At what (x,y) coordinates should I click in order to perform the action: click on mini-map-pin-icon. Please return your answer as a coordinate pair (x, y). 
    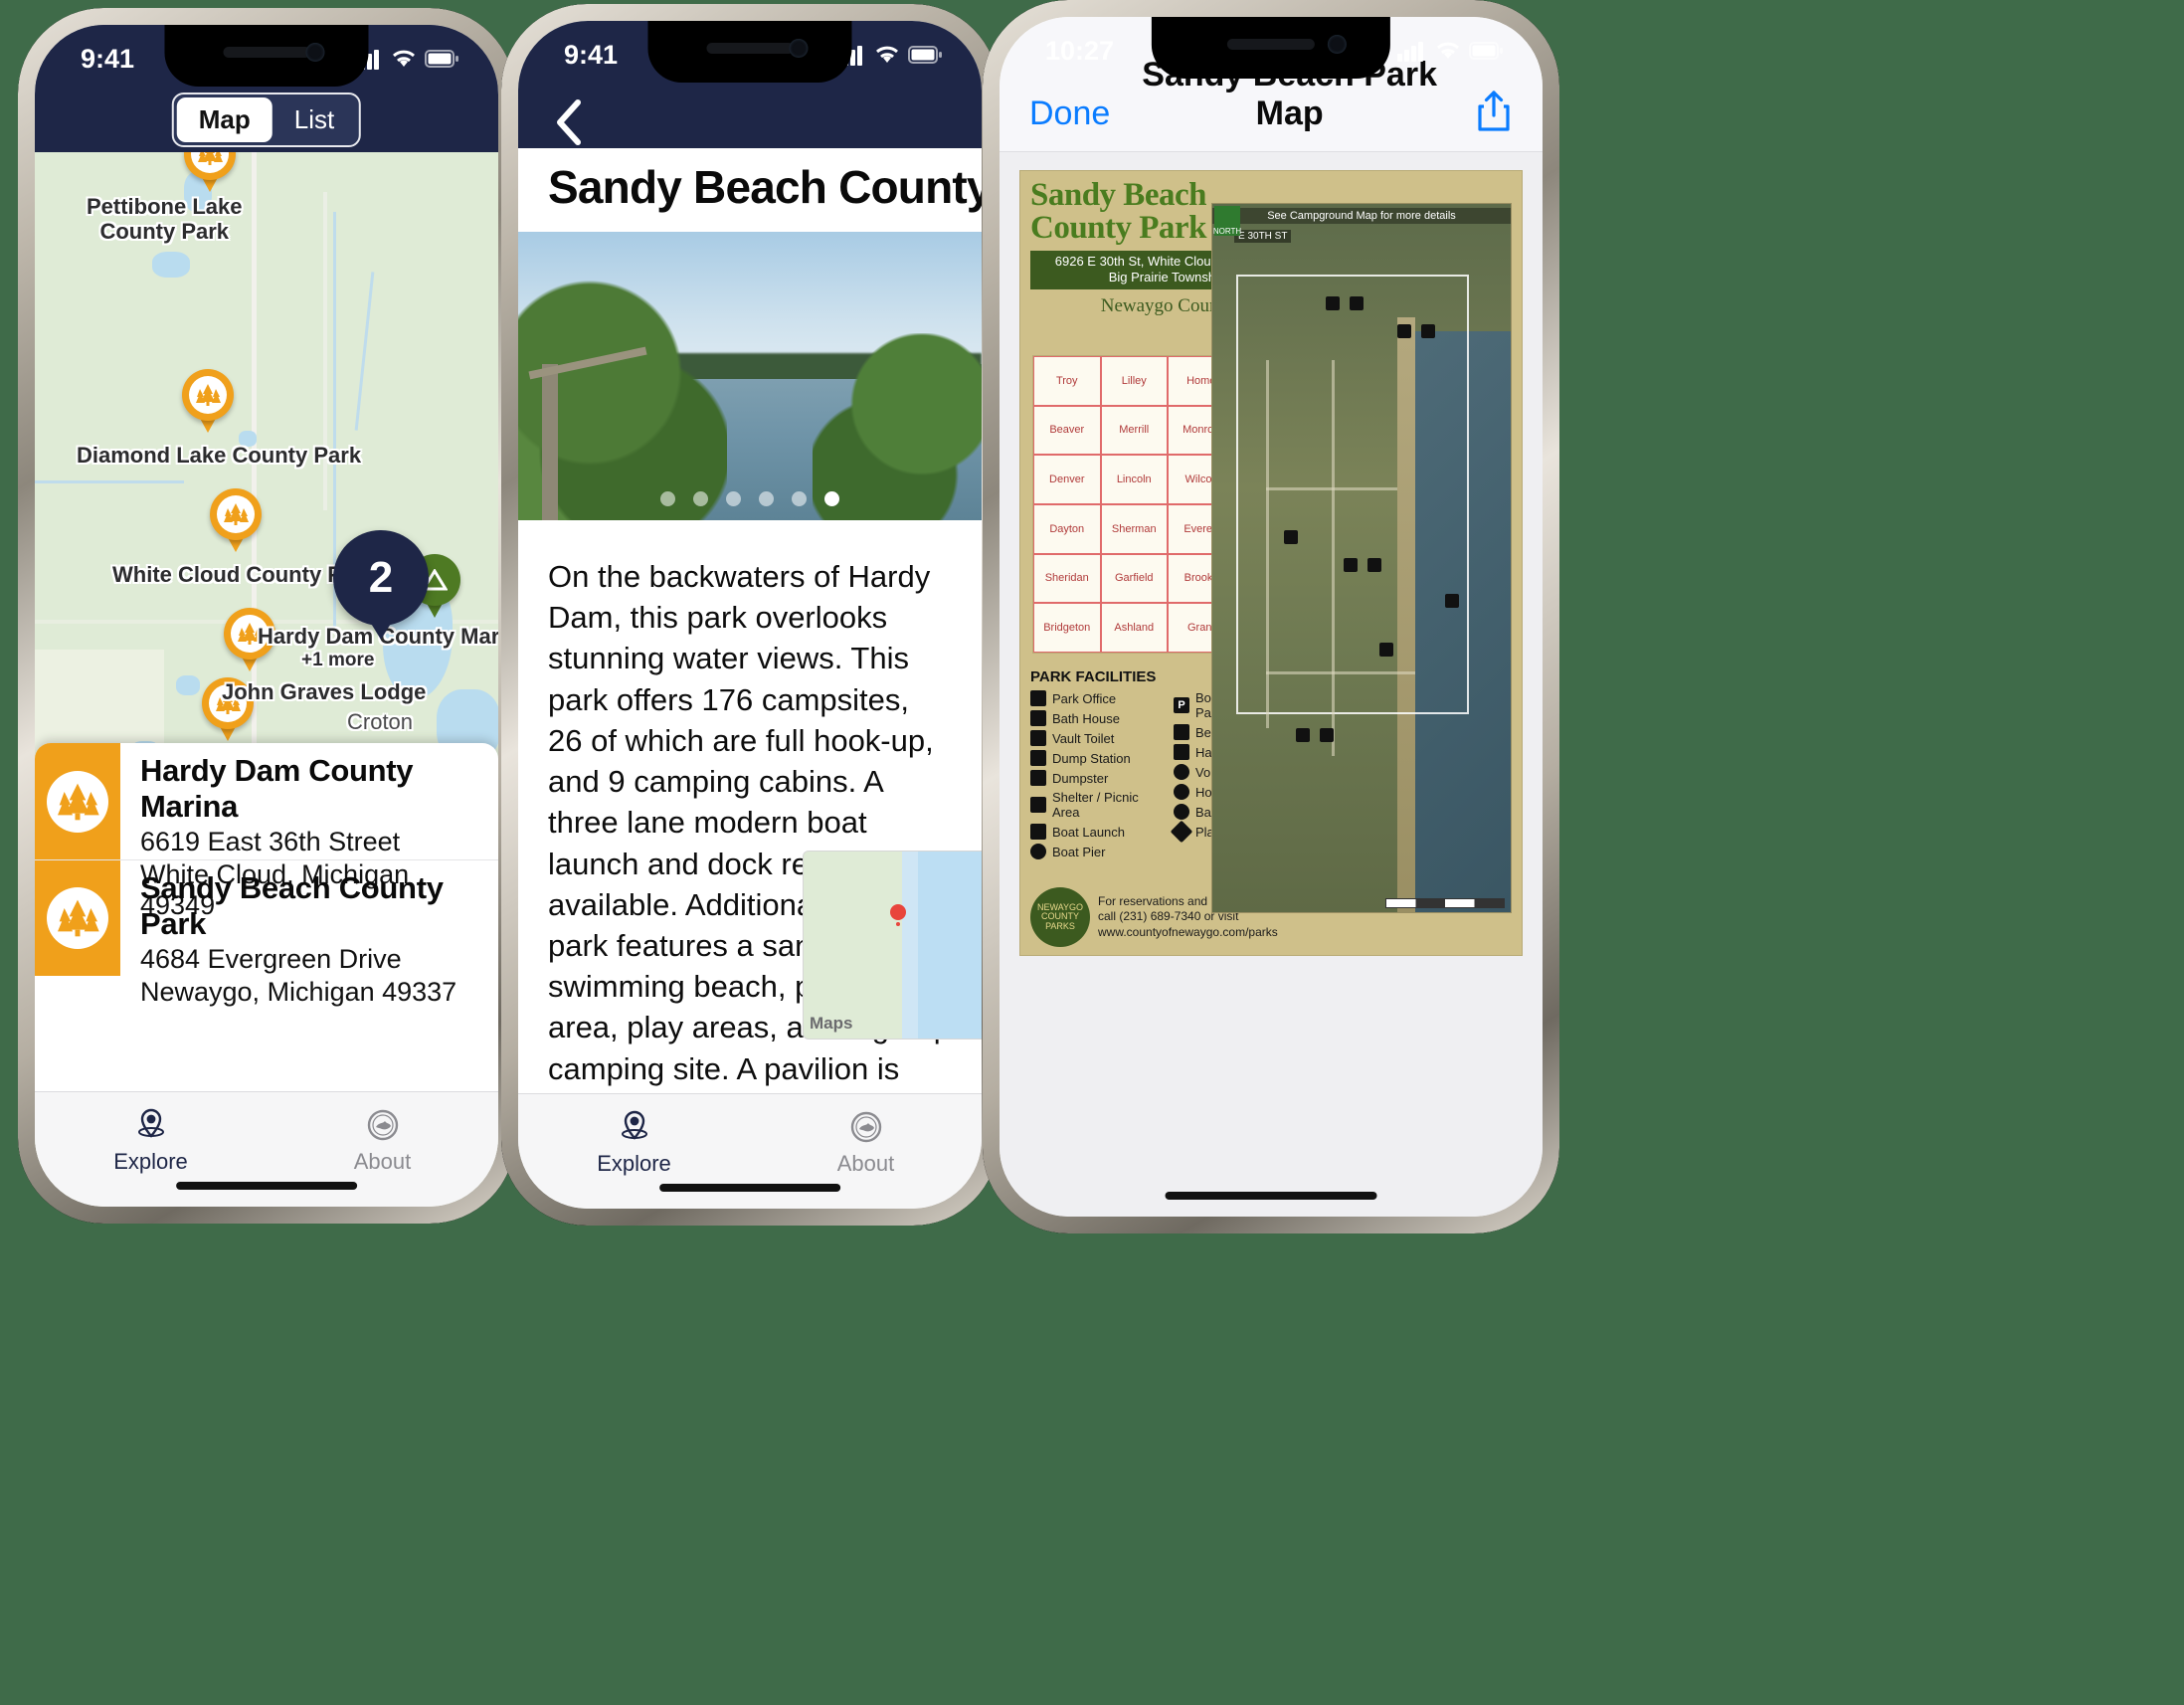
    Looking at the image, I should click on (898, 911).